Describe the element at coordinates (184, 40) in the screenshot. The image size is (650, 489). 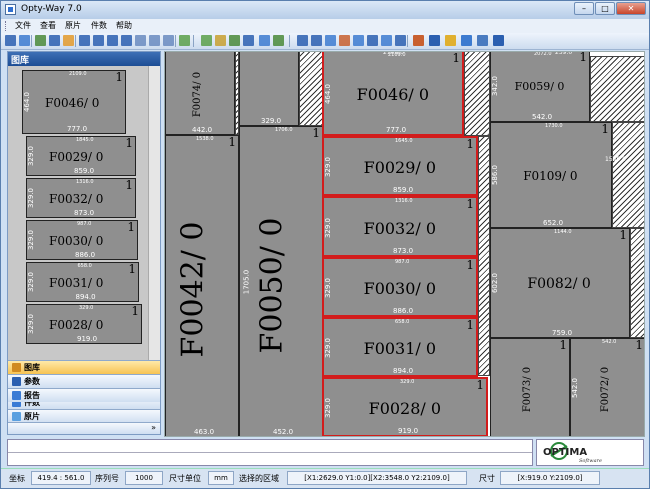
I see `layout-icon` at that location.